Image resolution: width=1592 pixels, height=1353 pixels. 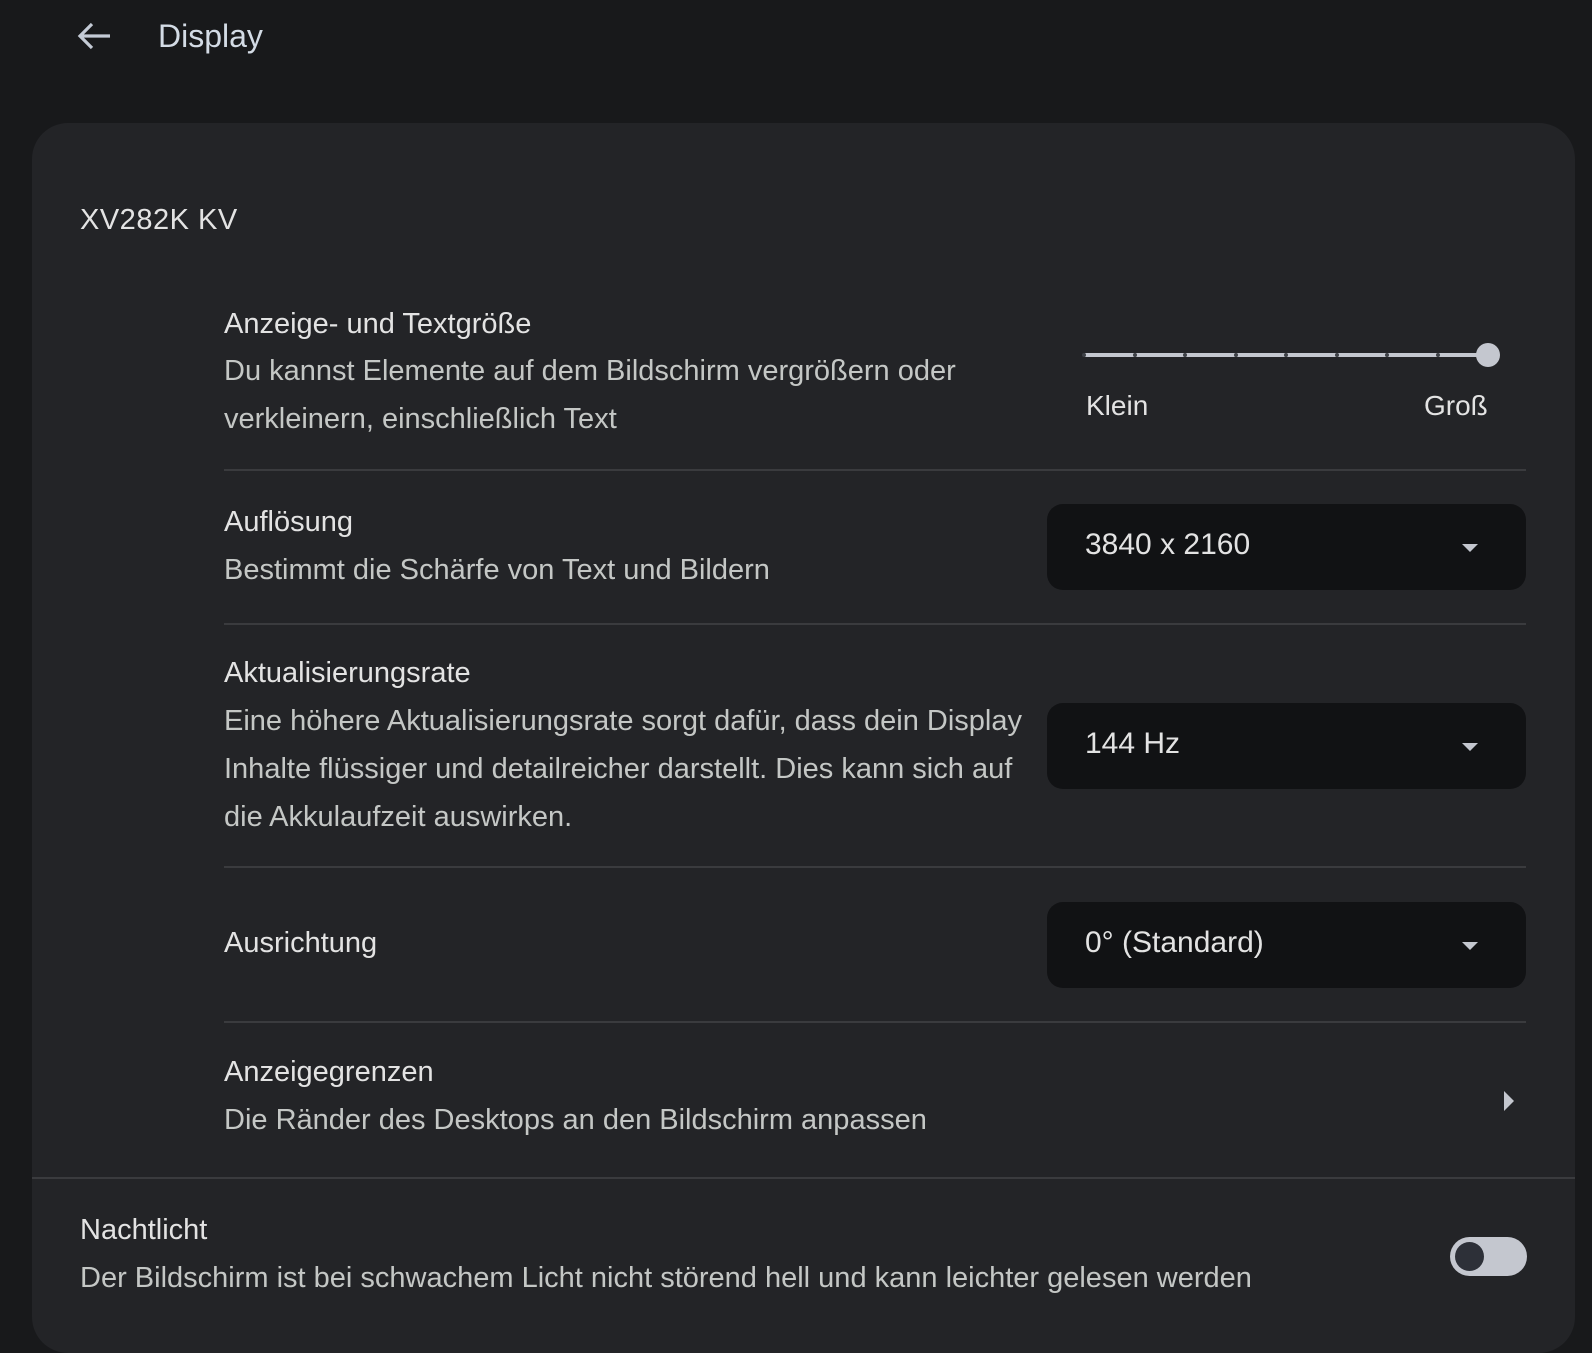 I want to click on night-light-toggle, so click(x=1488, y=1256).